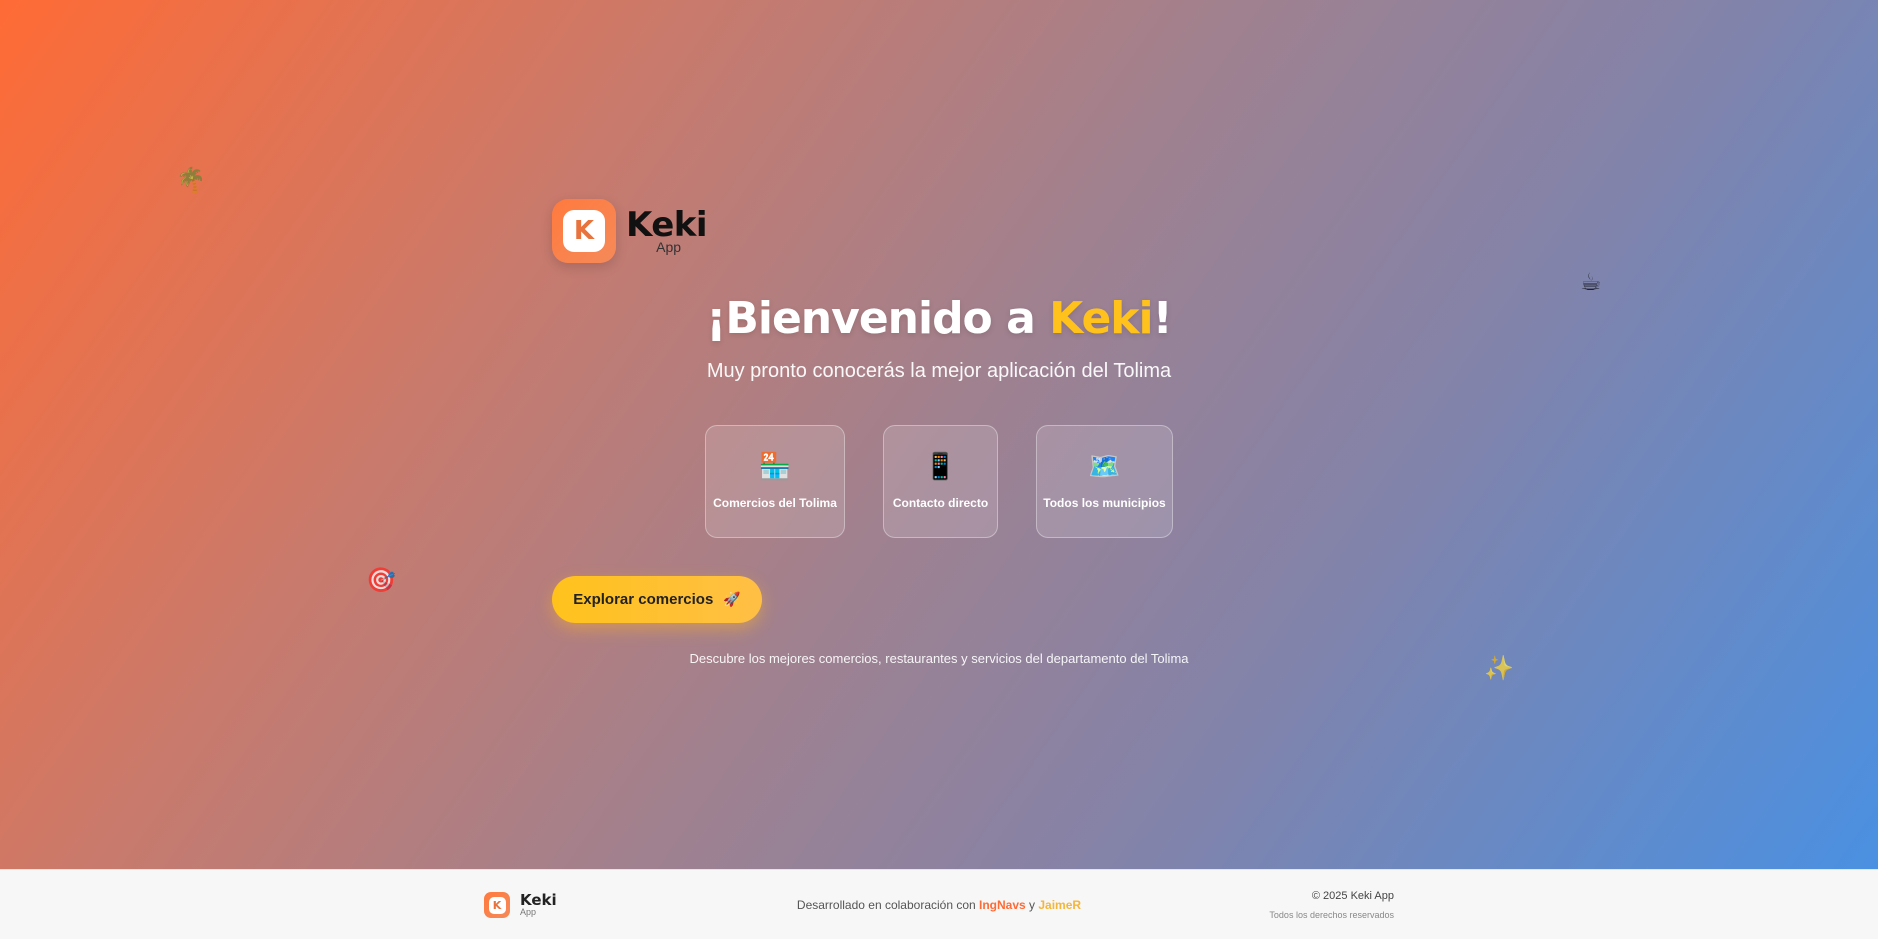 This screenshot has width=1878, height=939. I want to click on copyright-text: © 2025 Keki App, so click(1352, 896).